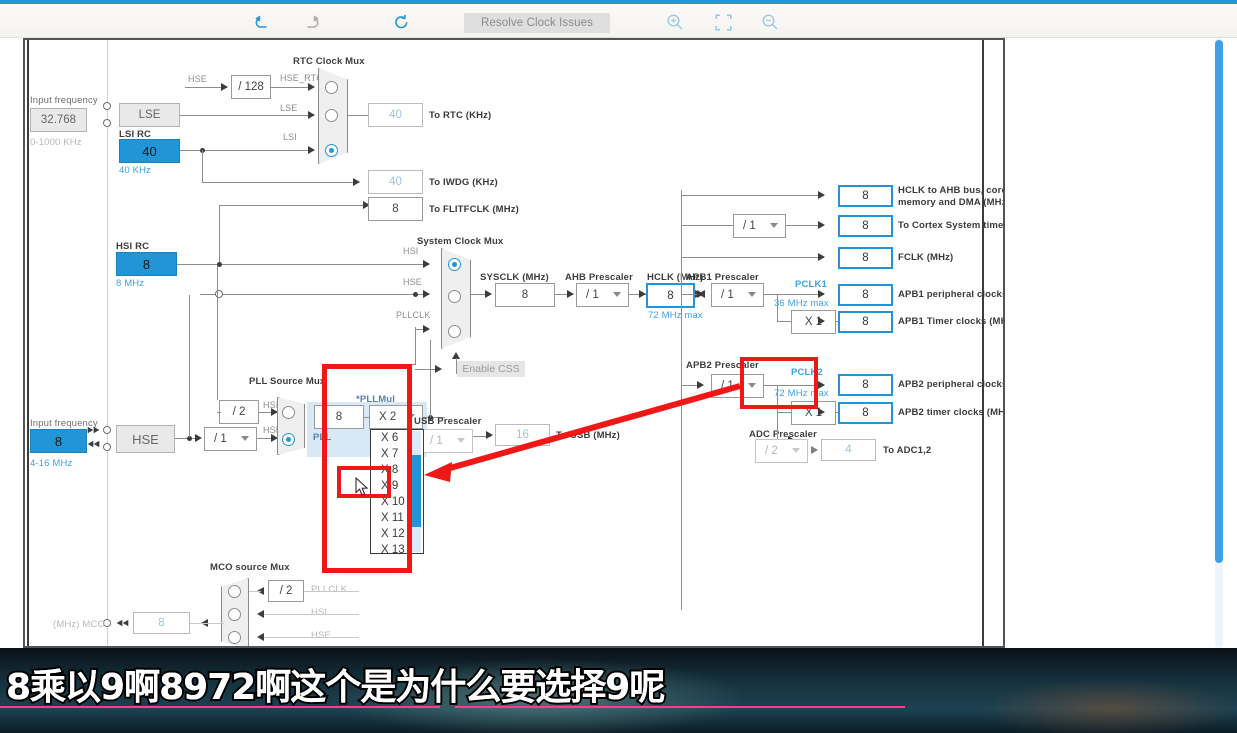 Image resolution: width=1237 pixels, height=733 pixels. Describe the element at coordinates (675, 22) in the screenshot. I see `zoom-in-icon` at that location.